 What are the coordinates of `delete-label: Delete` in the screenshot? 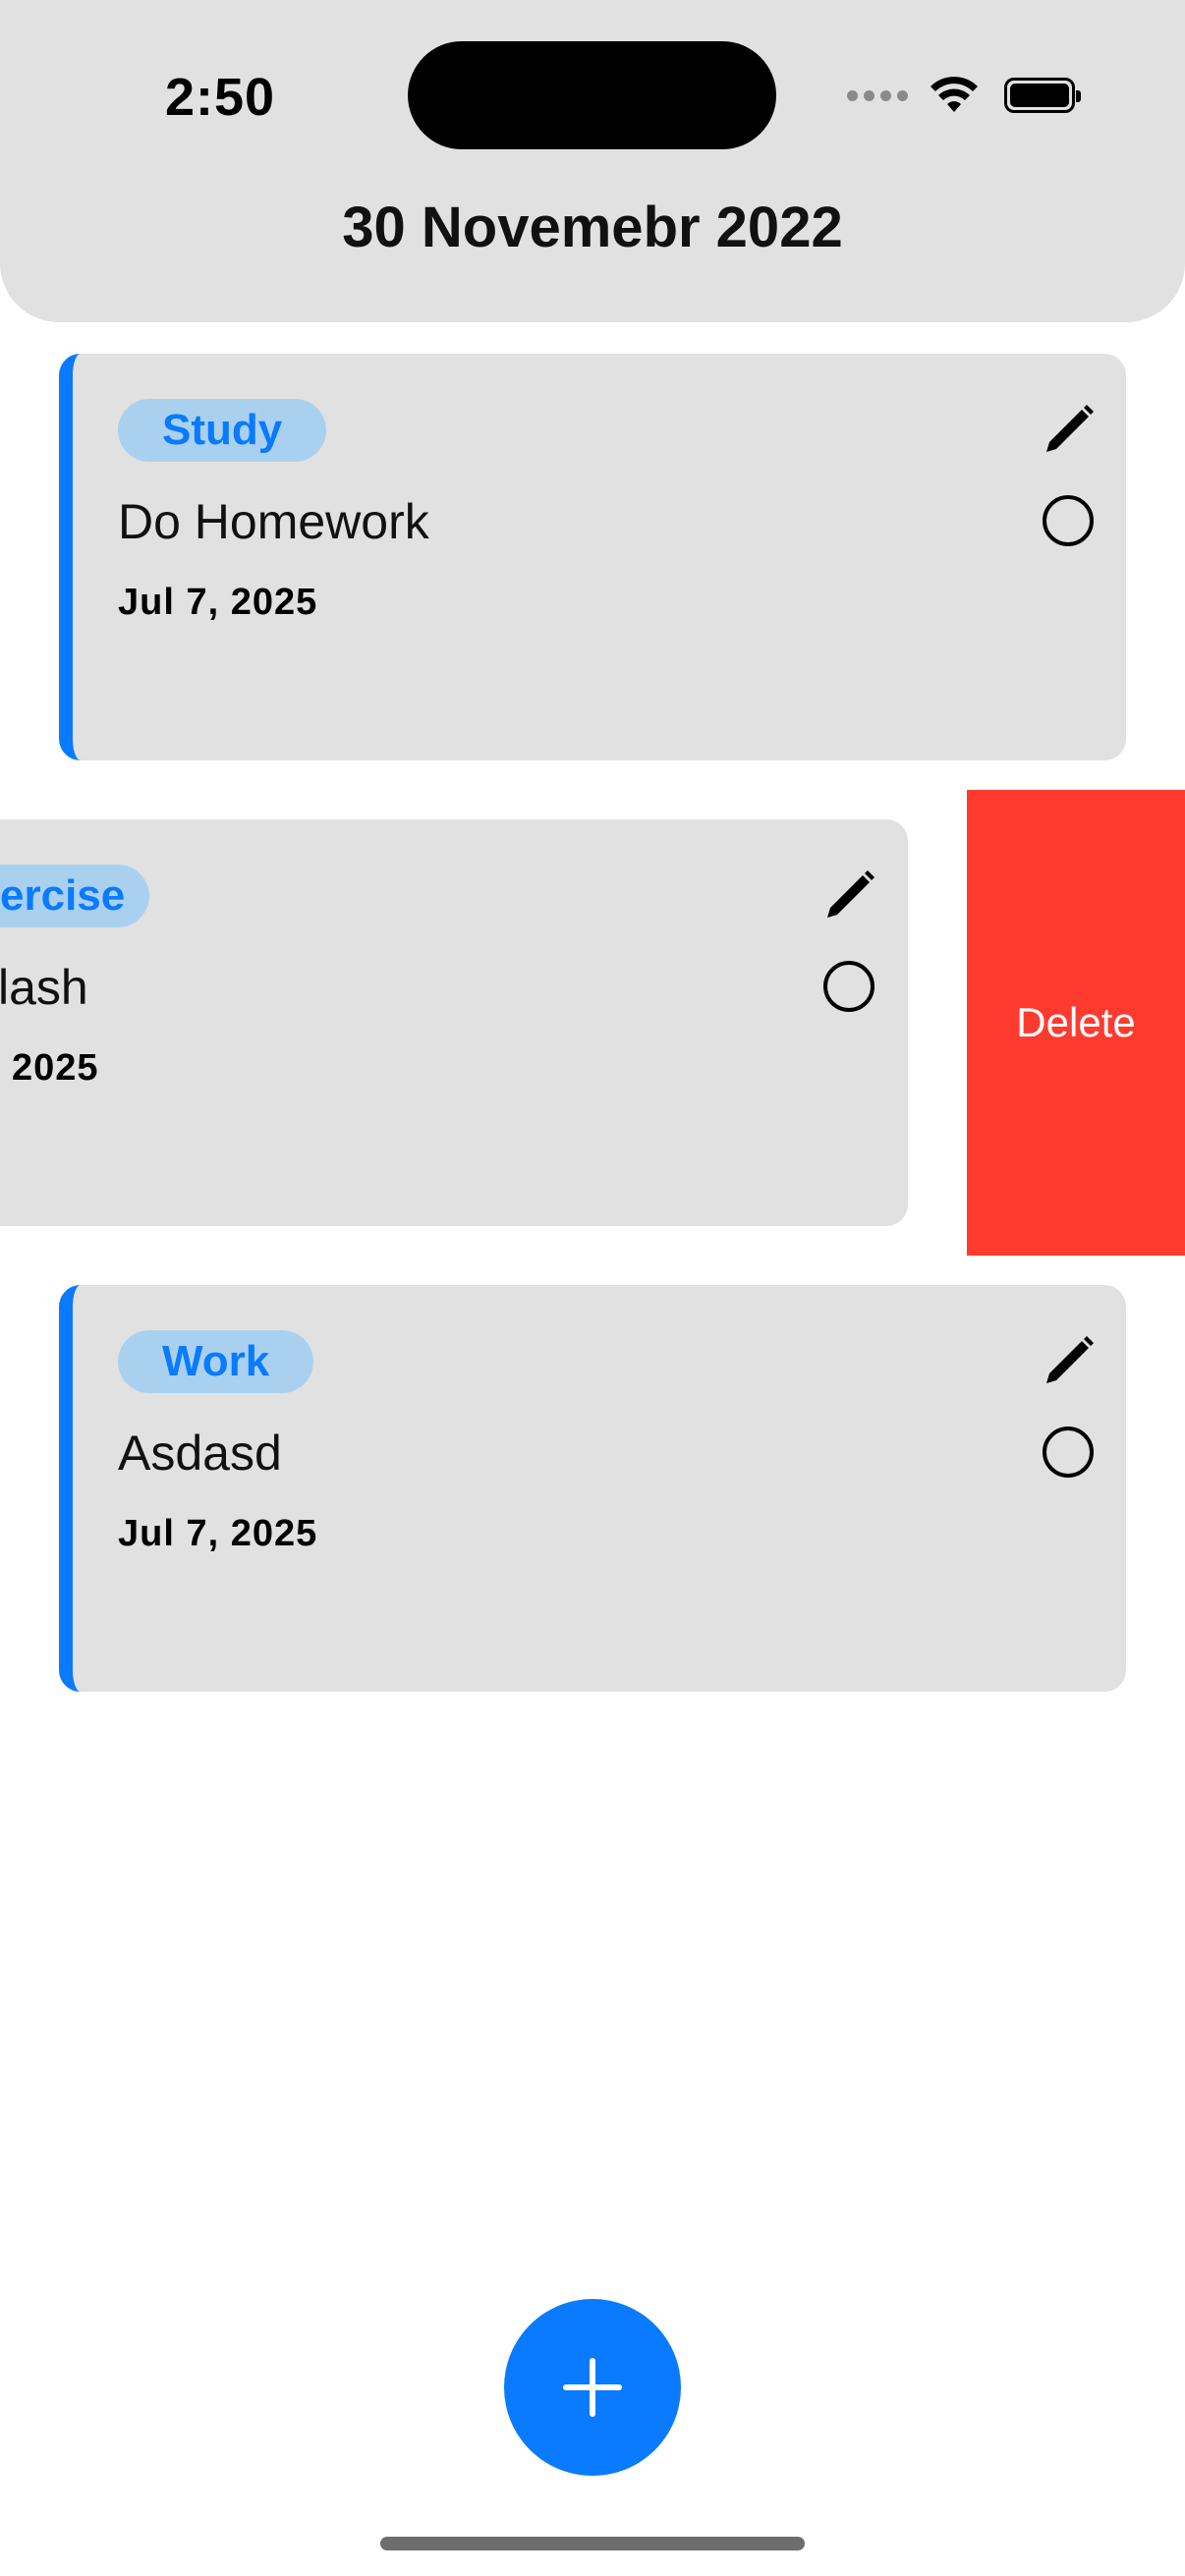 It's located at (1076, 1022).